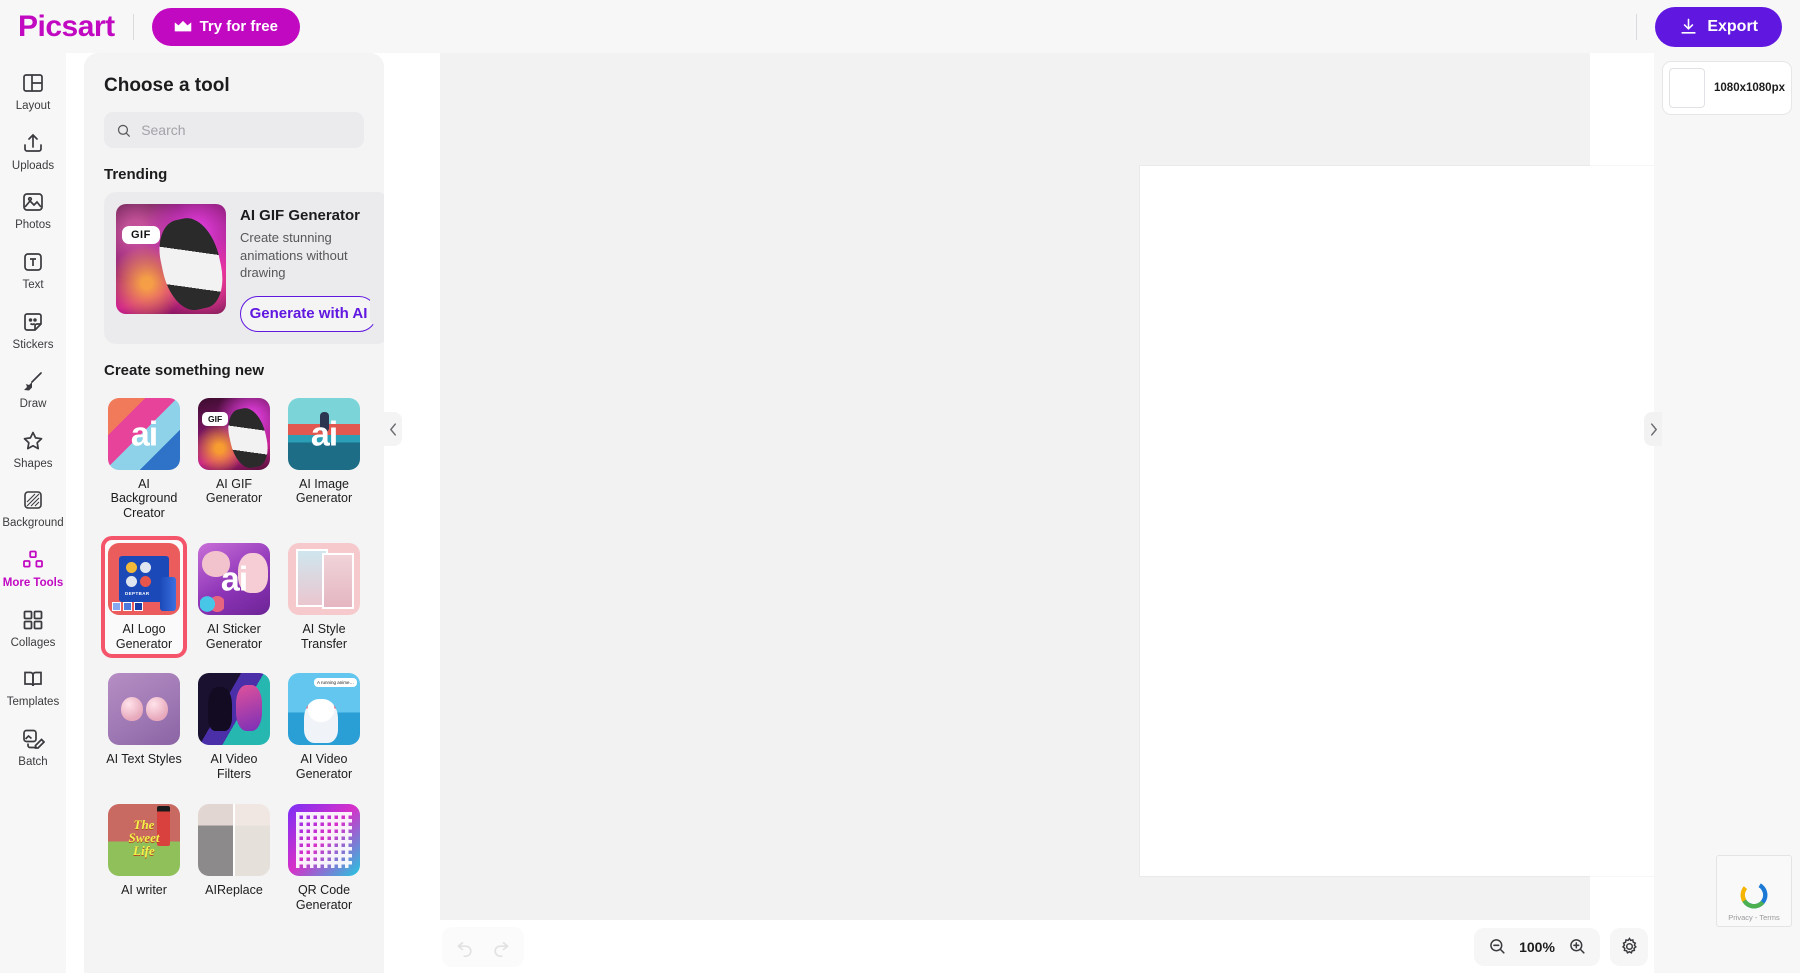 The image size is (1800, 973). I want to click on tool-tile-ai-gif-generator: GIF AI GIF Generator, so click(234, 459).